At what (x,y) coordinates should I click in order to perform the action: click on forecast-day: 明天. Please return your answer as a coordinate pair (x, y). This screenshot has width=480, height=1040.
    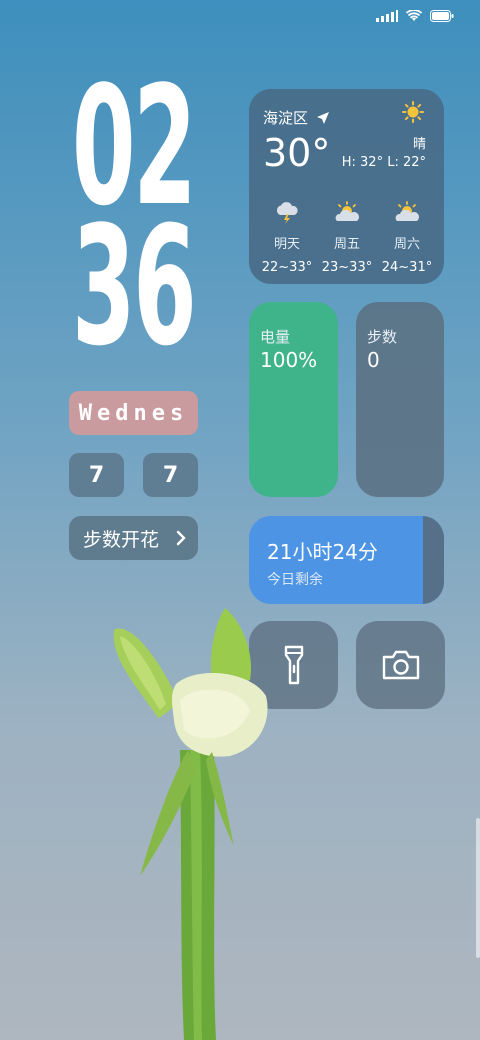
    Looking at the image, I should click on (286, 244).